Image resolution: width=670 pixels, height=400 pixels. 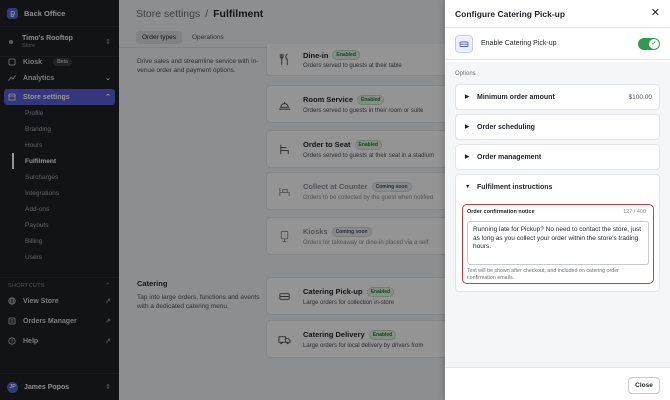 I want to click on close-icon: ✕, so click(x=655, y=13).